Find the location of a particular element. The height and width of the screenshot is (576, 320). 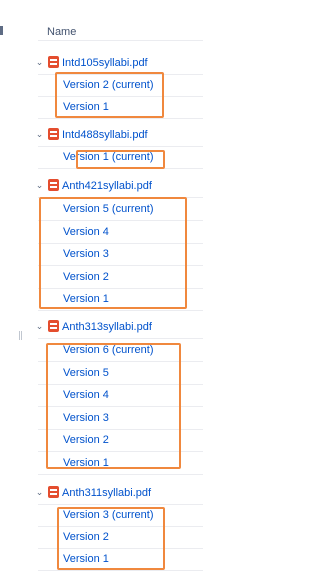

version-row: Version 2 (current) is located at coordinates (120, 85).